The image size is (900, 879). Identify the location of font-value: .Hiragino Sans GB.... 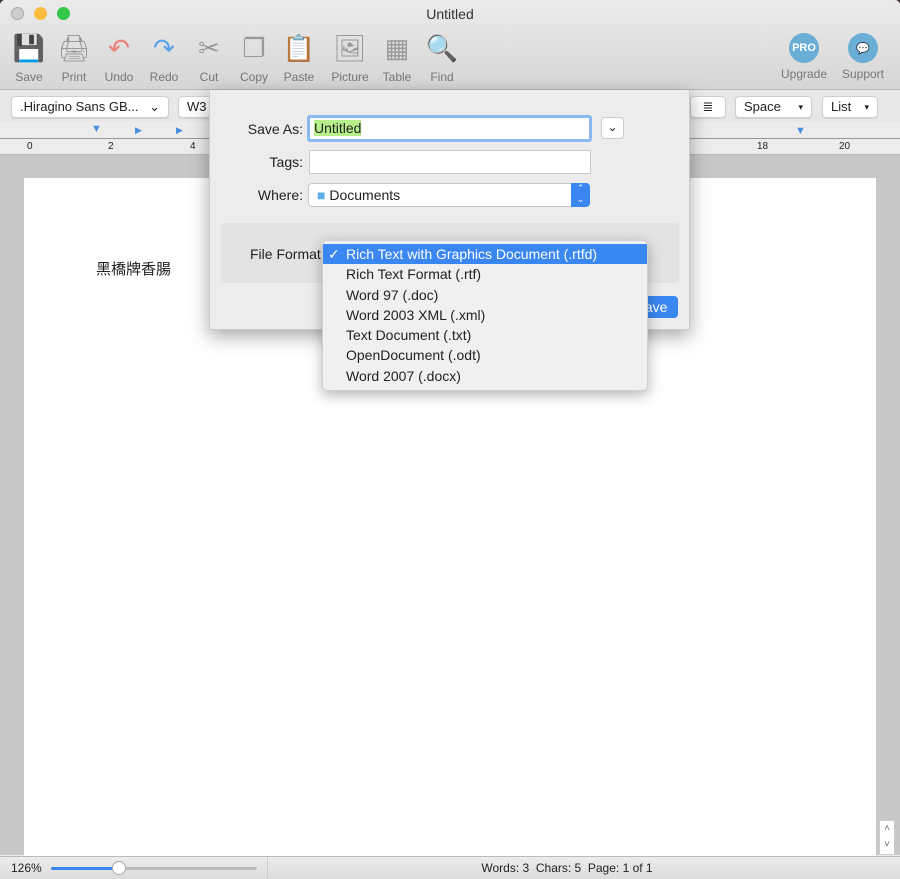
(79, 106).